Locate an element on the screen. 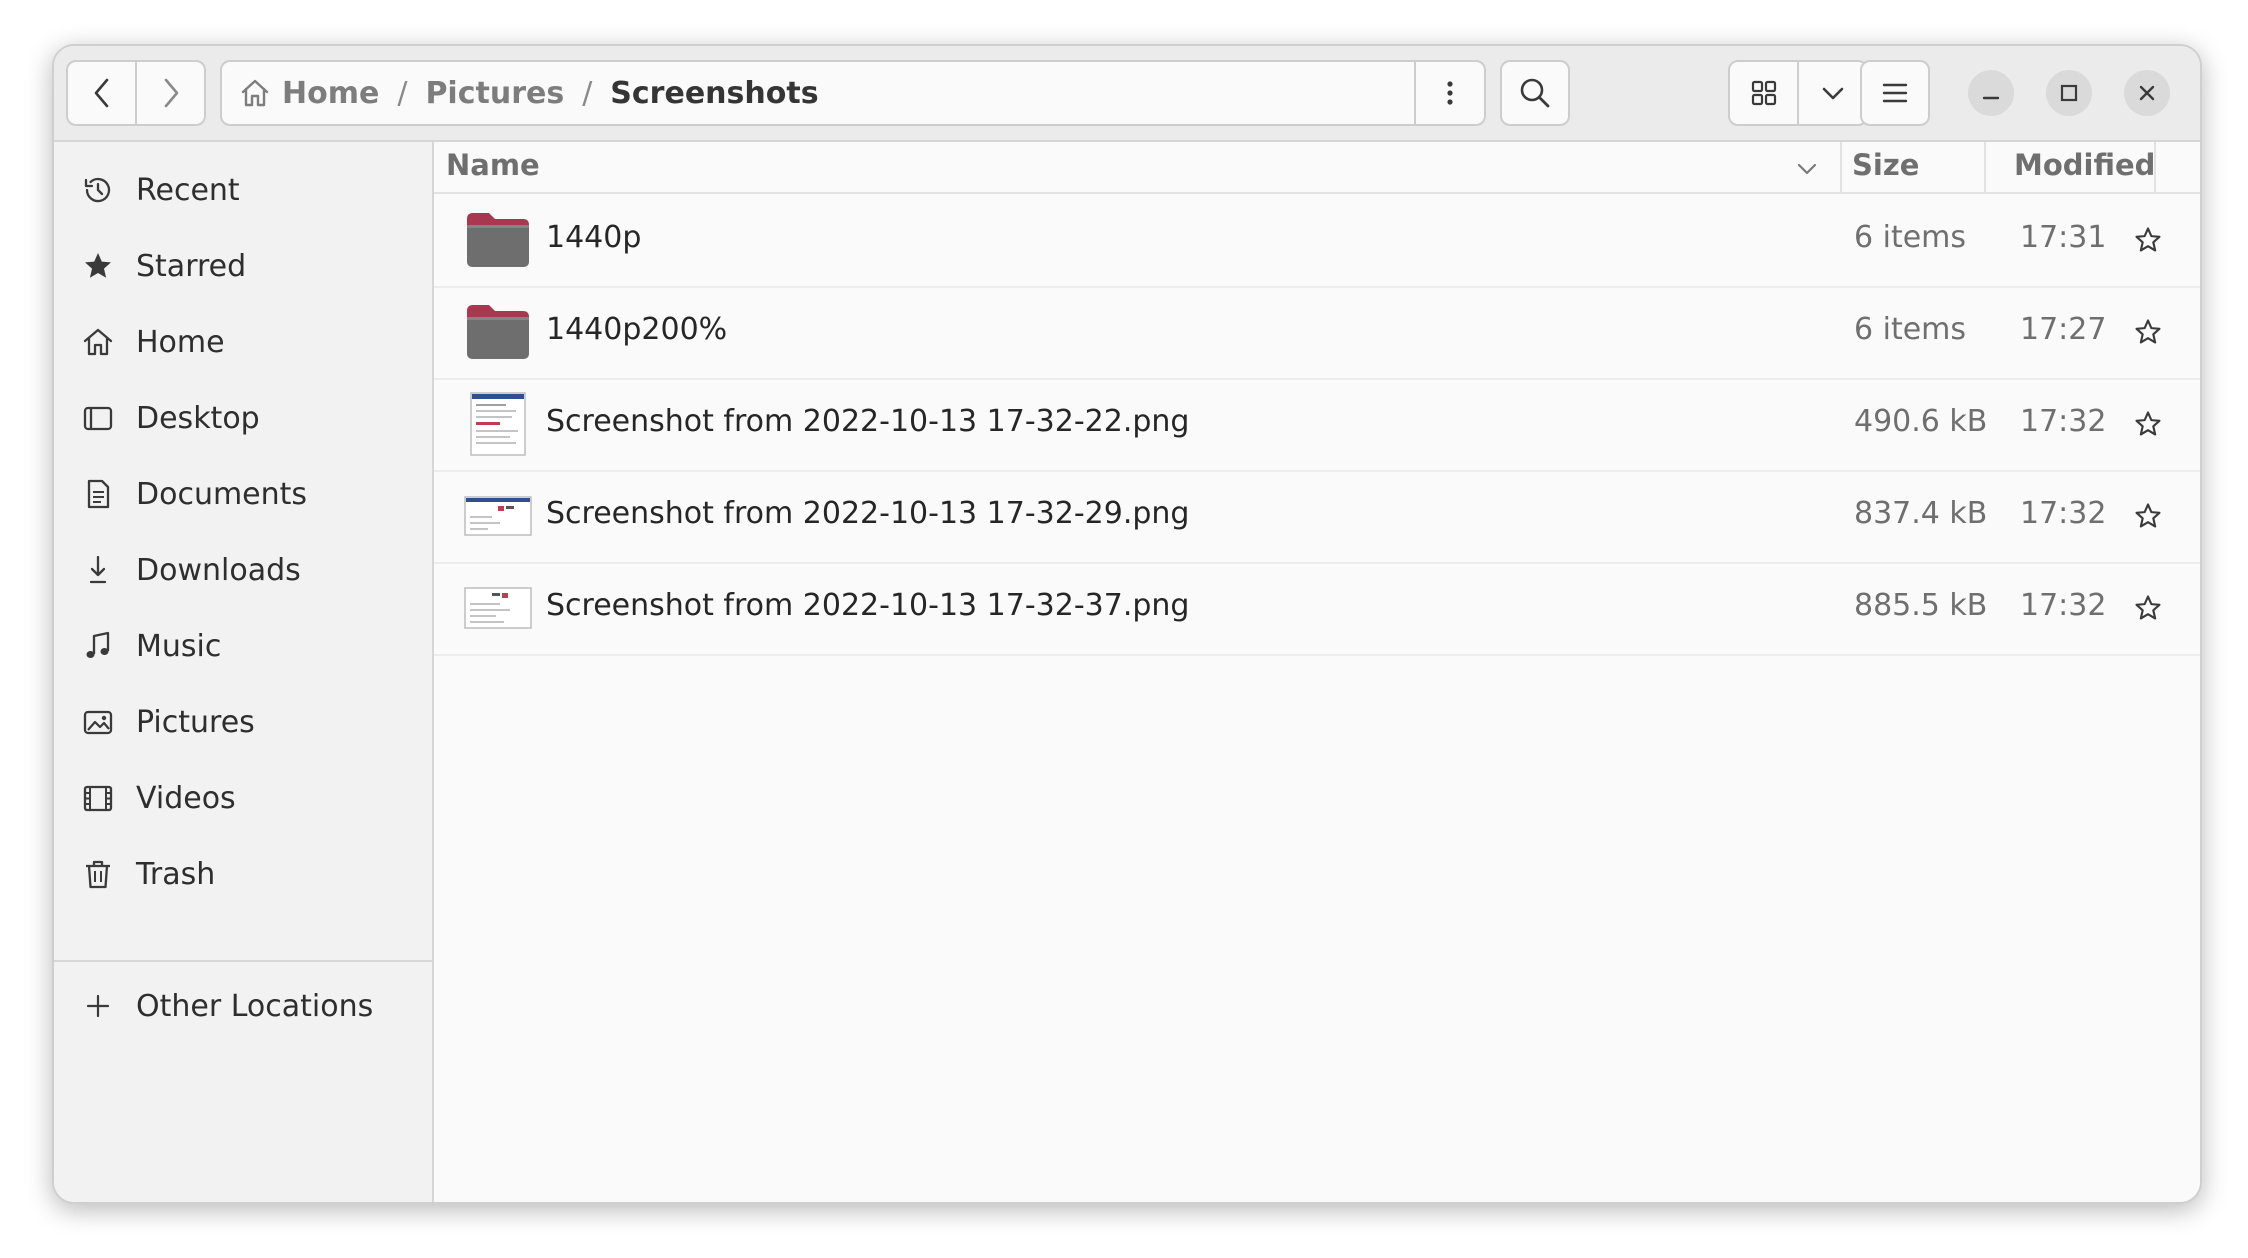 This screenshot has height=1258, width=2248. file-row: 1440p 6 items 17:31 is located at coordinates (1317, 241).